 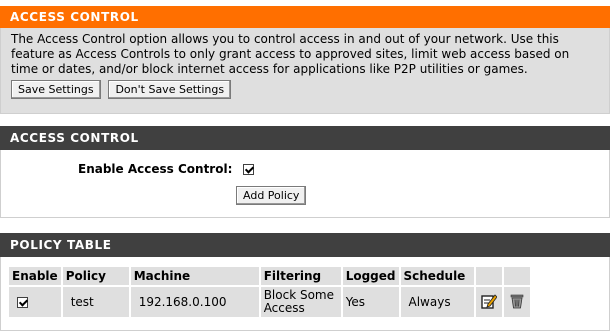 What do you see at coordinates (300, 276) in the screenshot?
I see `column-header-filtering: Filtering` at bounding box center [300, 276].